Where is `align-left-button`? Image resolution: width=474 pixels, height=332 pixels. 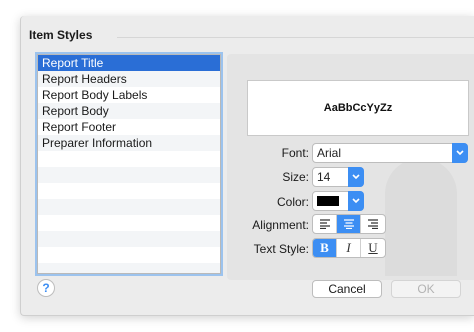
align-left-button is located at coordinates (325, 224).